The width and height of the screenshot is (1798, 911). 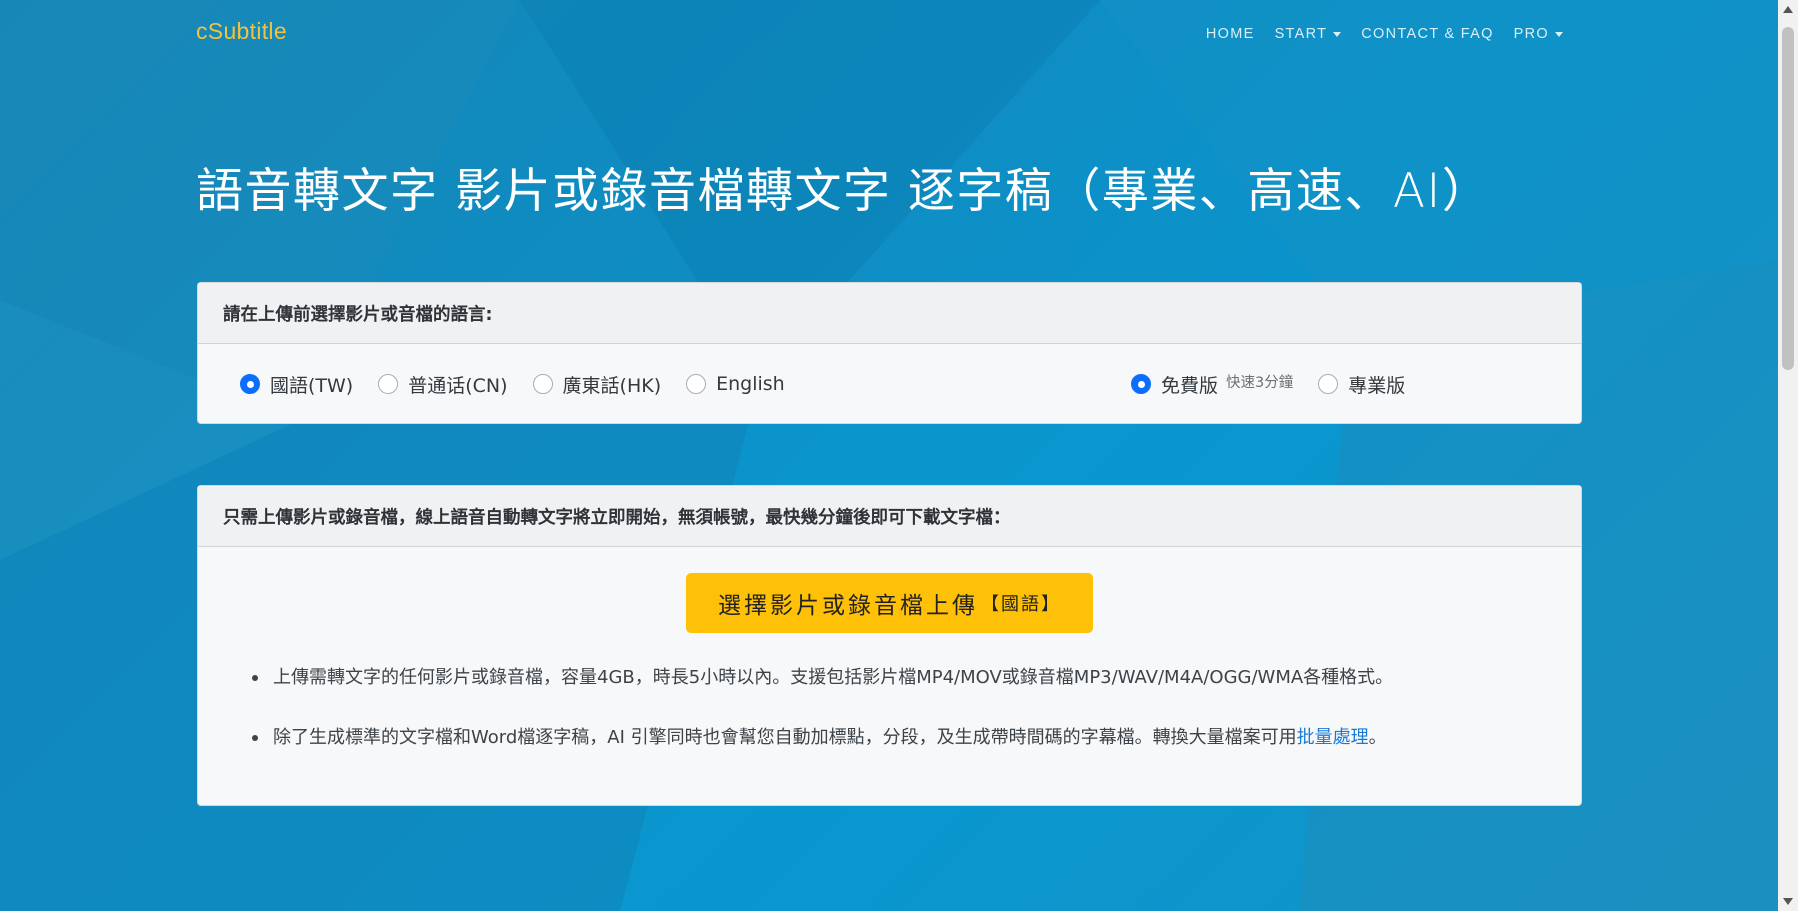 I want to click on nav-item-label: START, so click(x=1301, y=34).